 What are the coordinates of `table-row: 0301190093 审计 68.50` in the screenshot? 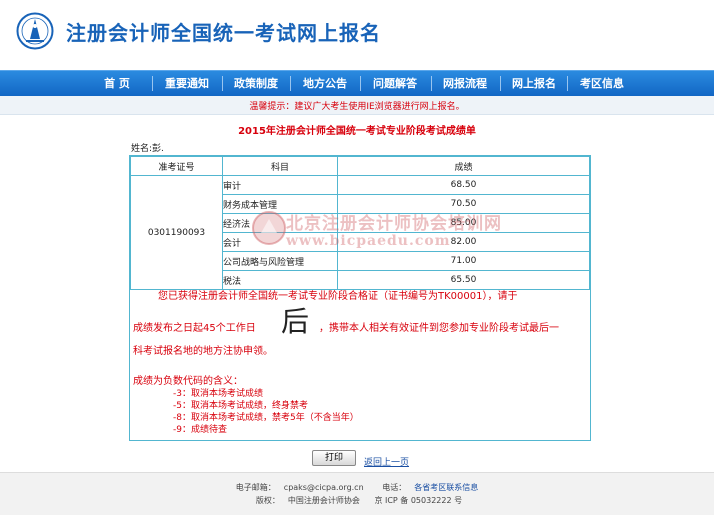 It's located at (360, 232).